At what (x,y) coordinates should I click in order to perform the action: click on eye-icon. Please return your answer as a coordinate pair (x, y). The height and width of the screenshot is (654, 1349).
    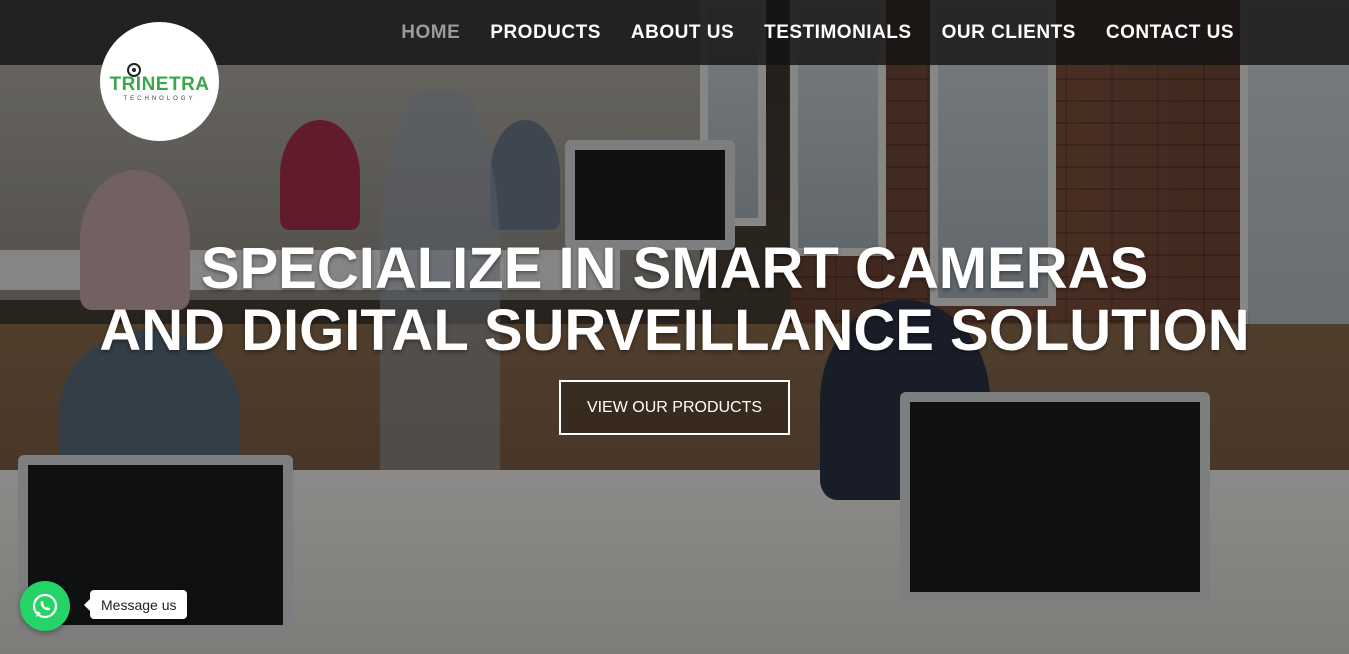
    Looking at the image, I should click on (134, 70).